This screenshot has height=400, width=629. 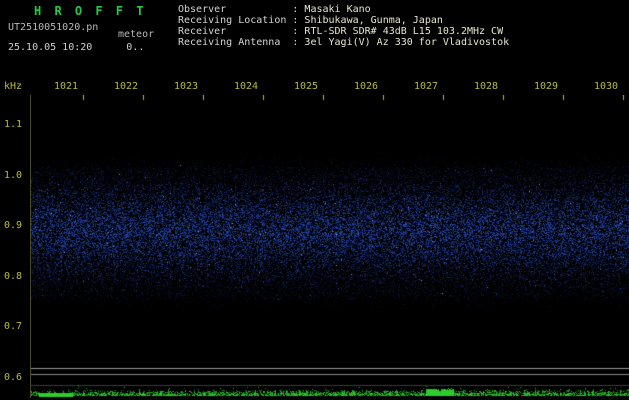 I want to click on y-tick-label: 1.1, so click(x=12, y=124).